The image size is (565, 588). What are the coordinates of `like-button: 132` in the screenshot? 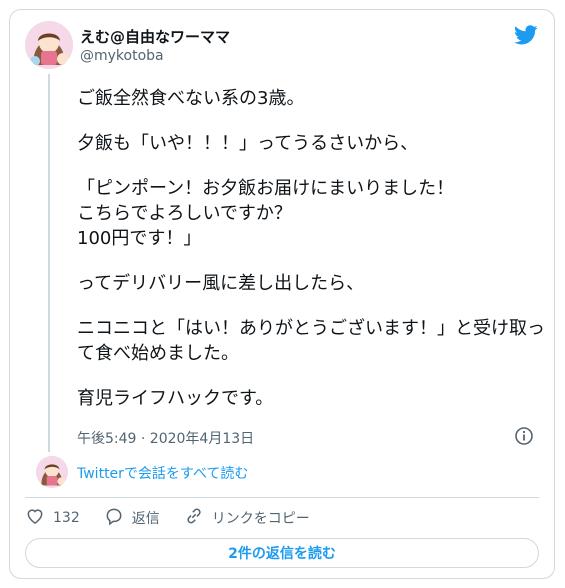 It's located at (52, 518).